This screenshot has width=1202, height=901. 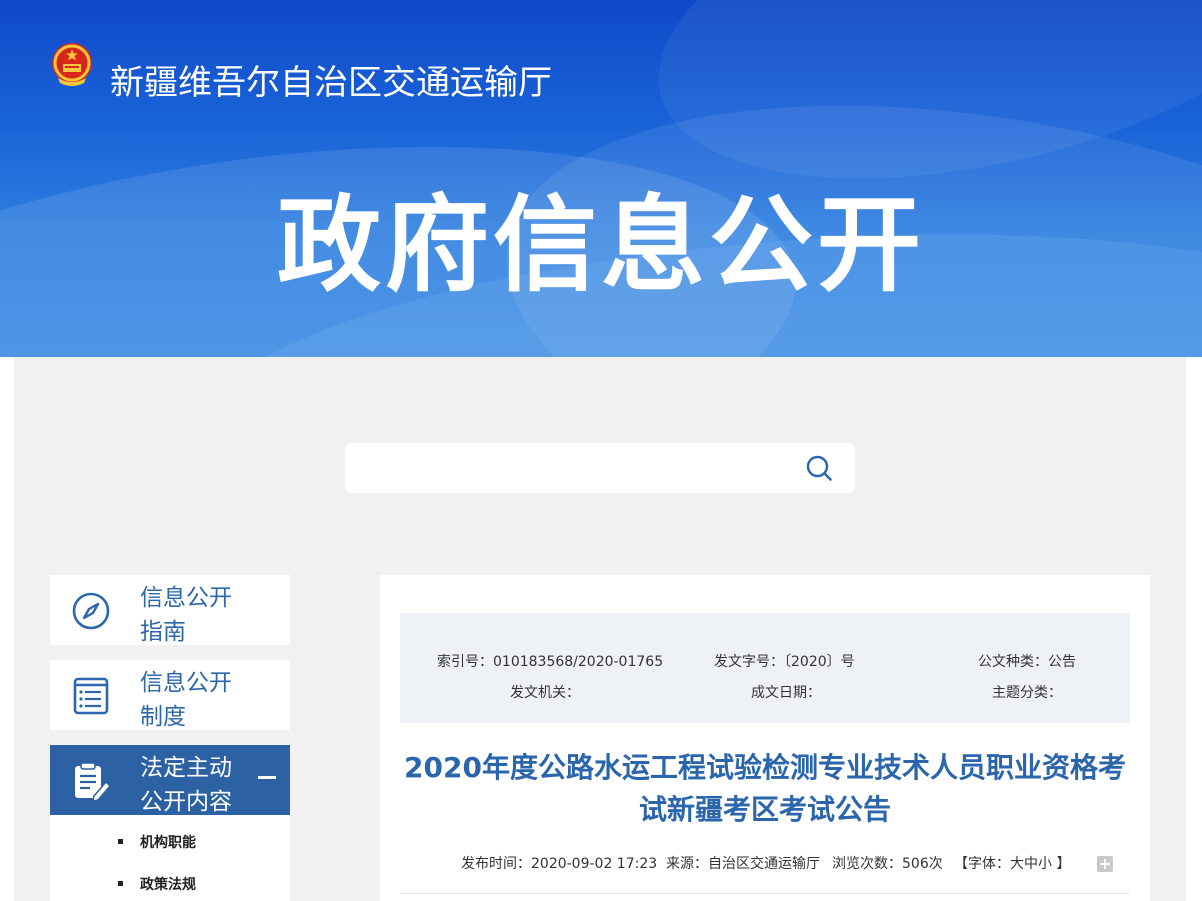 I want to click on plus-icon, so click(x=1105, y=864).